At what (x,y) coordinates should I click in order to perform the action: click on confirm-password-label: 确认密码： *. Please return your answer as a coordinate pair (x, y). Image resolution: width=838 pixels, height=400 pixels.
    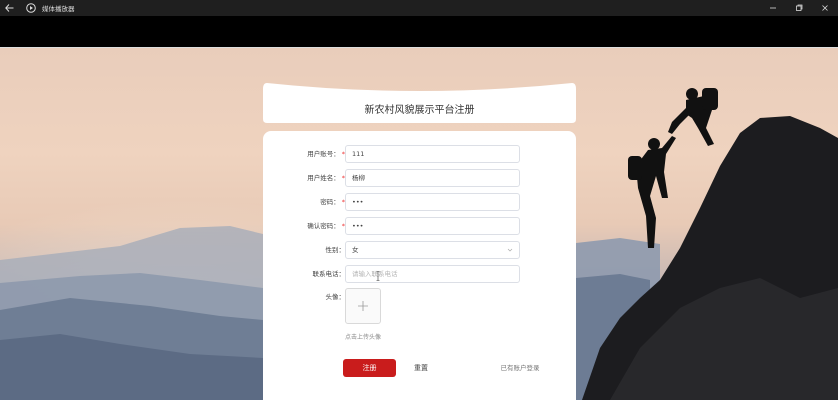
    Looking at the image, I should click on (326, 226).